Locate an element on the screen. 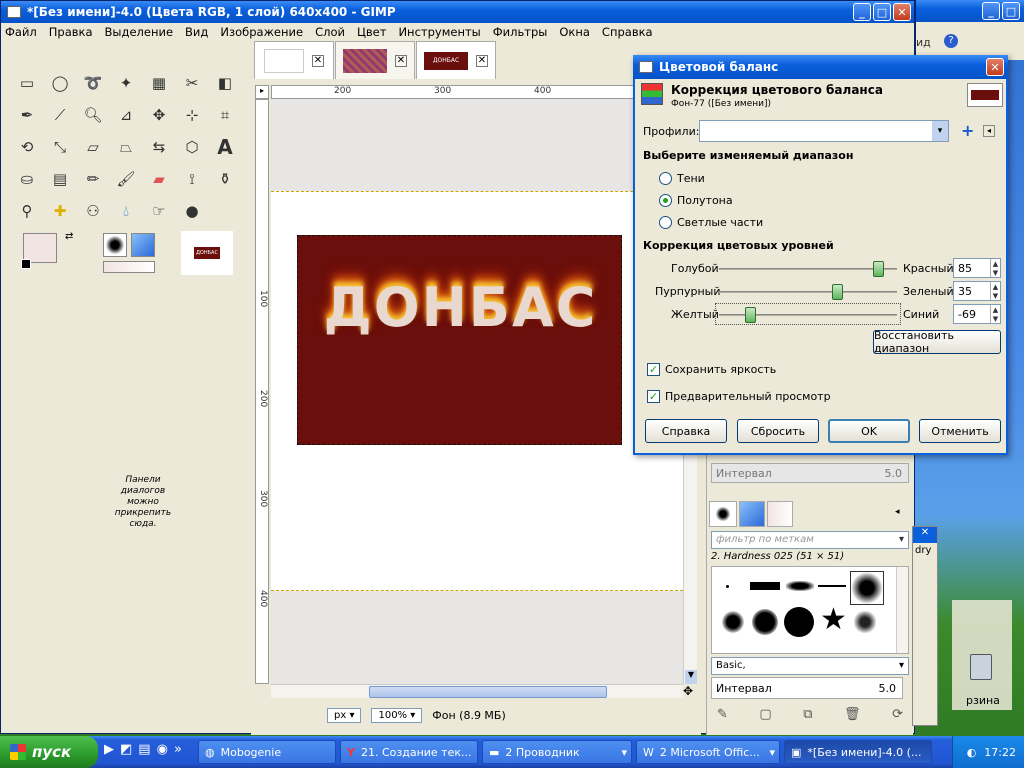 This screenshot has width=1024, height=768. dialog-titlebar: Цветовой баланс ✕ is located at coordinates (820, 67).